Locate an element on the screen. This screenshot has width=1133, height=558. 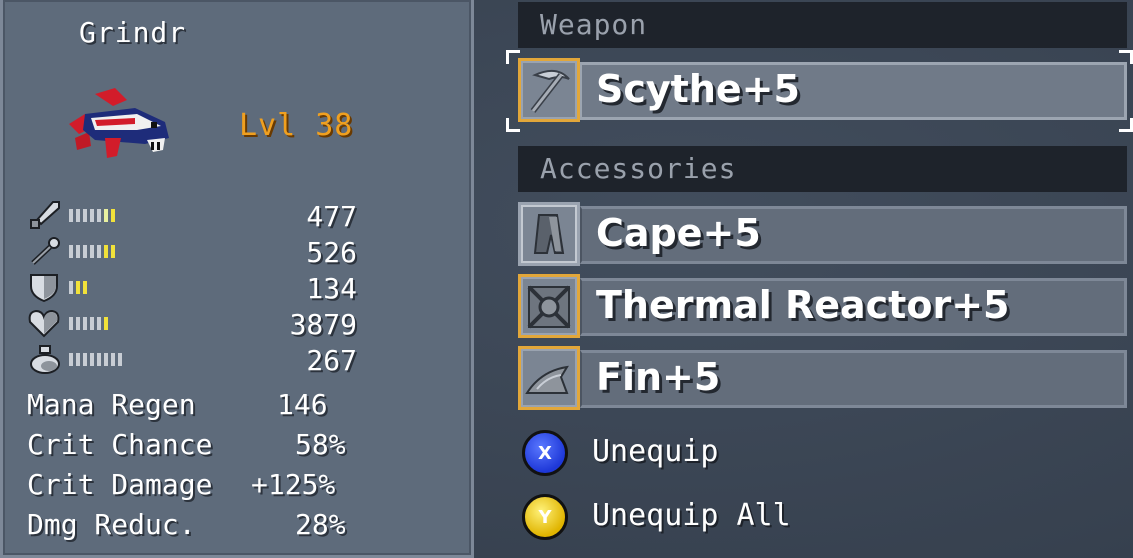
accessory-slot-thermal-reactor: Thermal Reactor+5 is located at coordinates (822, 306).